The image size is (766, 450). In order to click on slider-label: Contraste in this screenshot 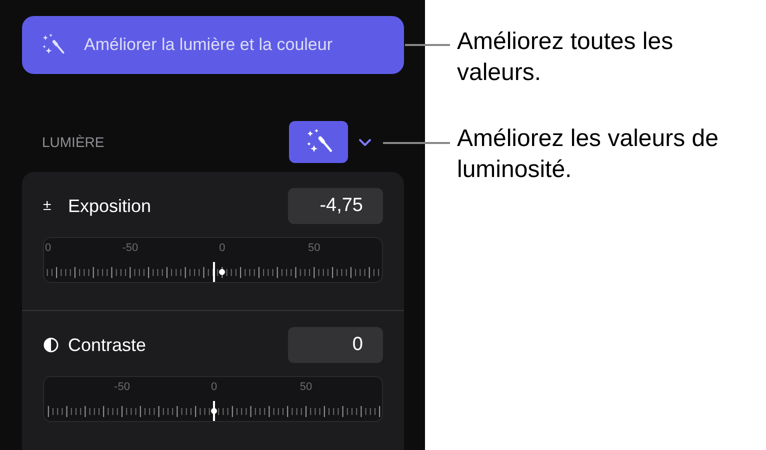, I will do `click(108, 345)`.